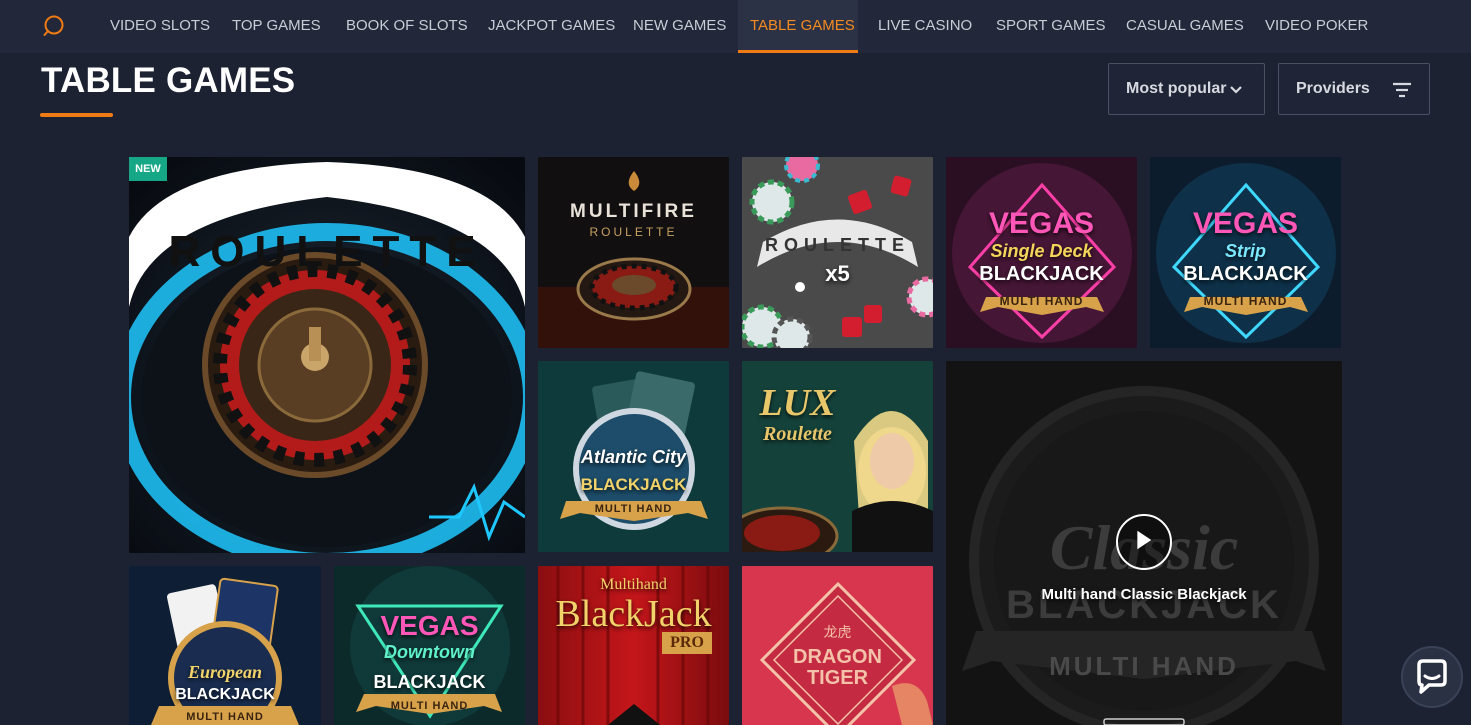 The width and height of the screenshot is (1471, 725). Describe the element at coordinates (1144, 666) in the screenshot. I see `classic-bg-ribbon: MULTI HAND` at that location.